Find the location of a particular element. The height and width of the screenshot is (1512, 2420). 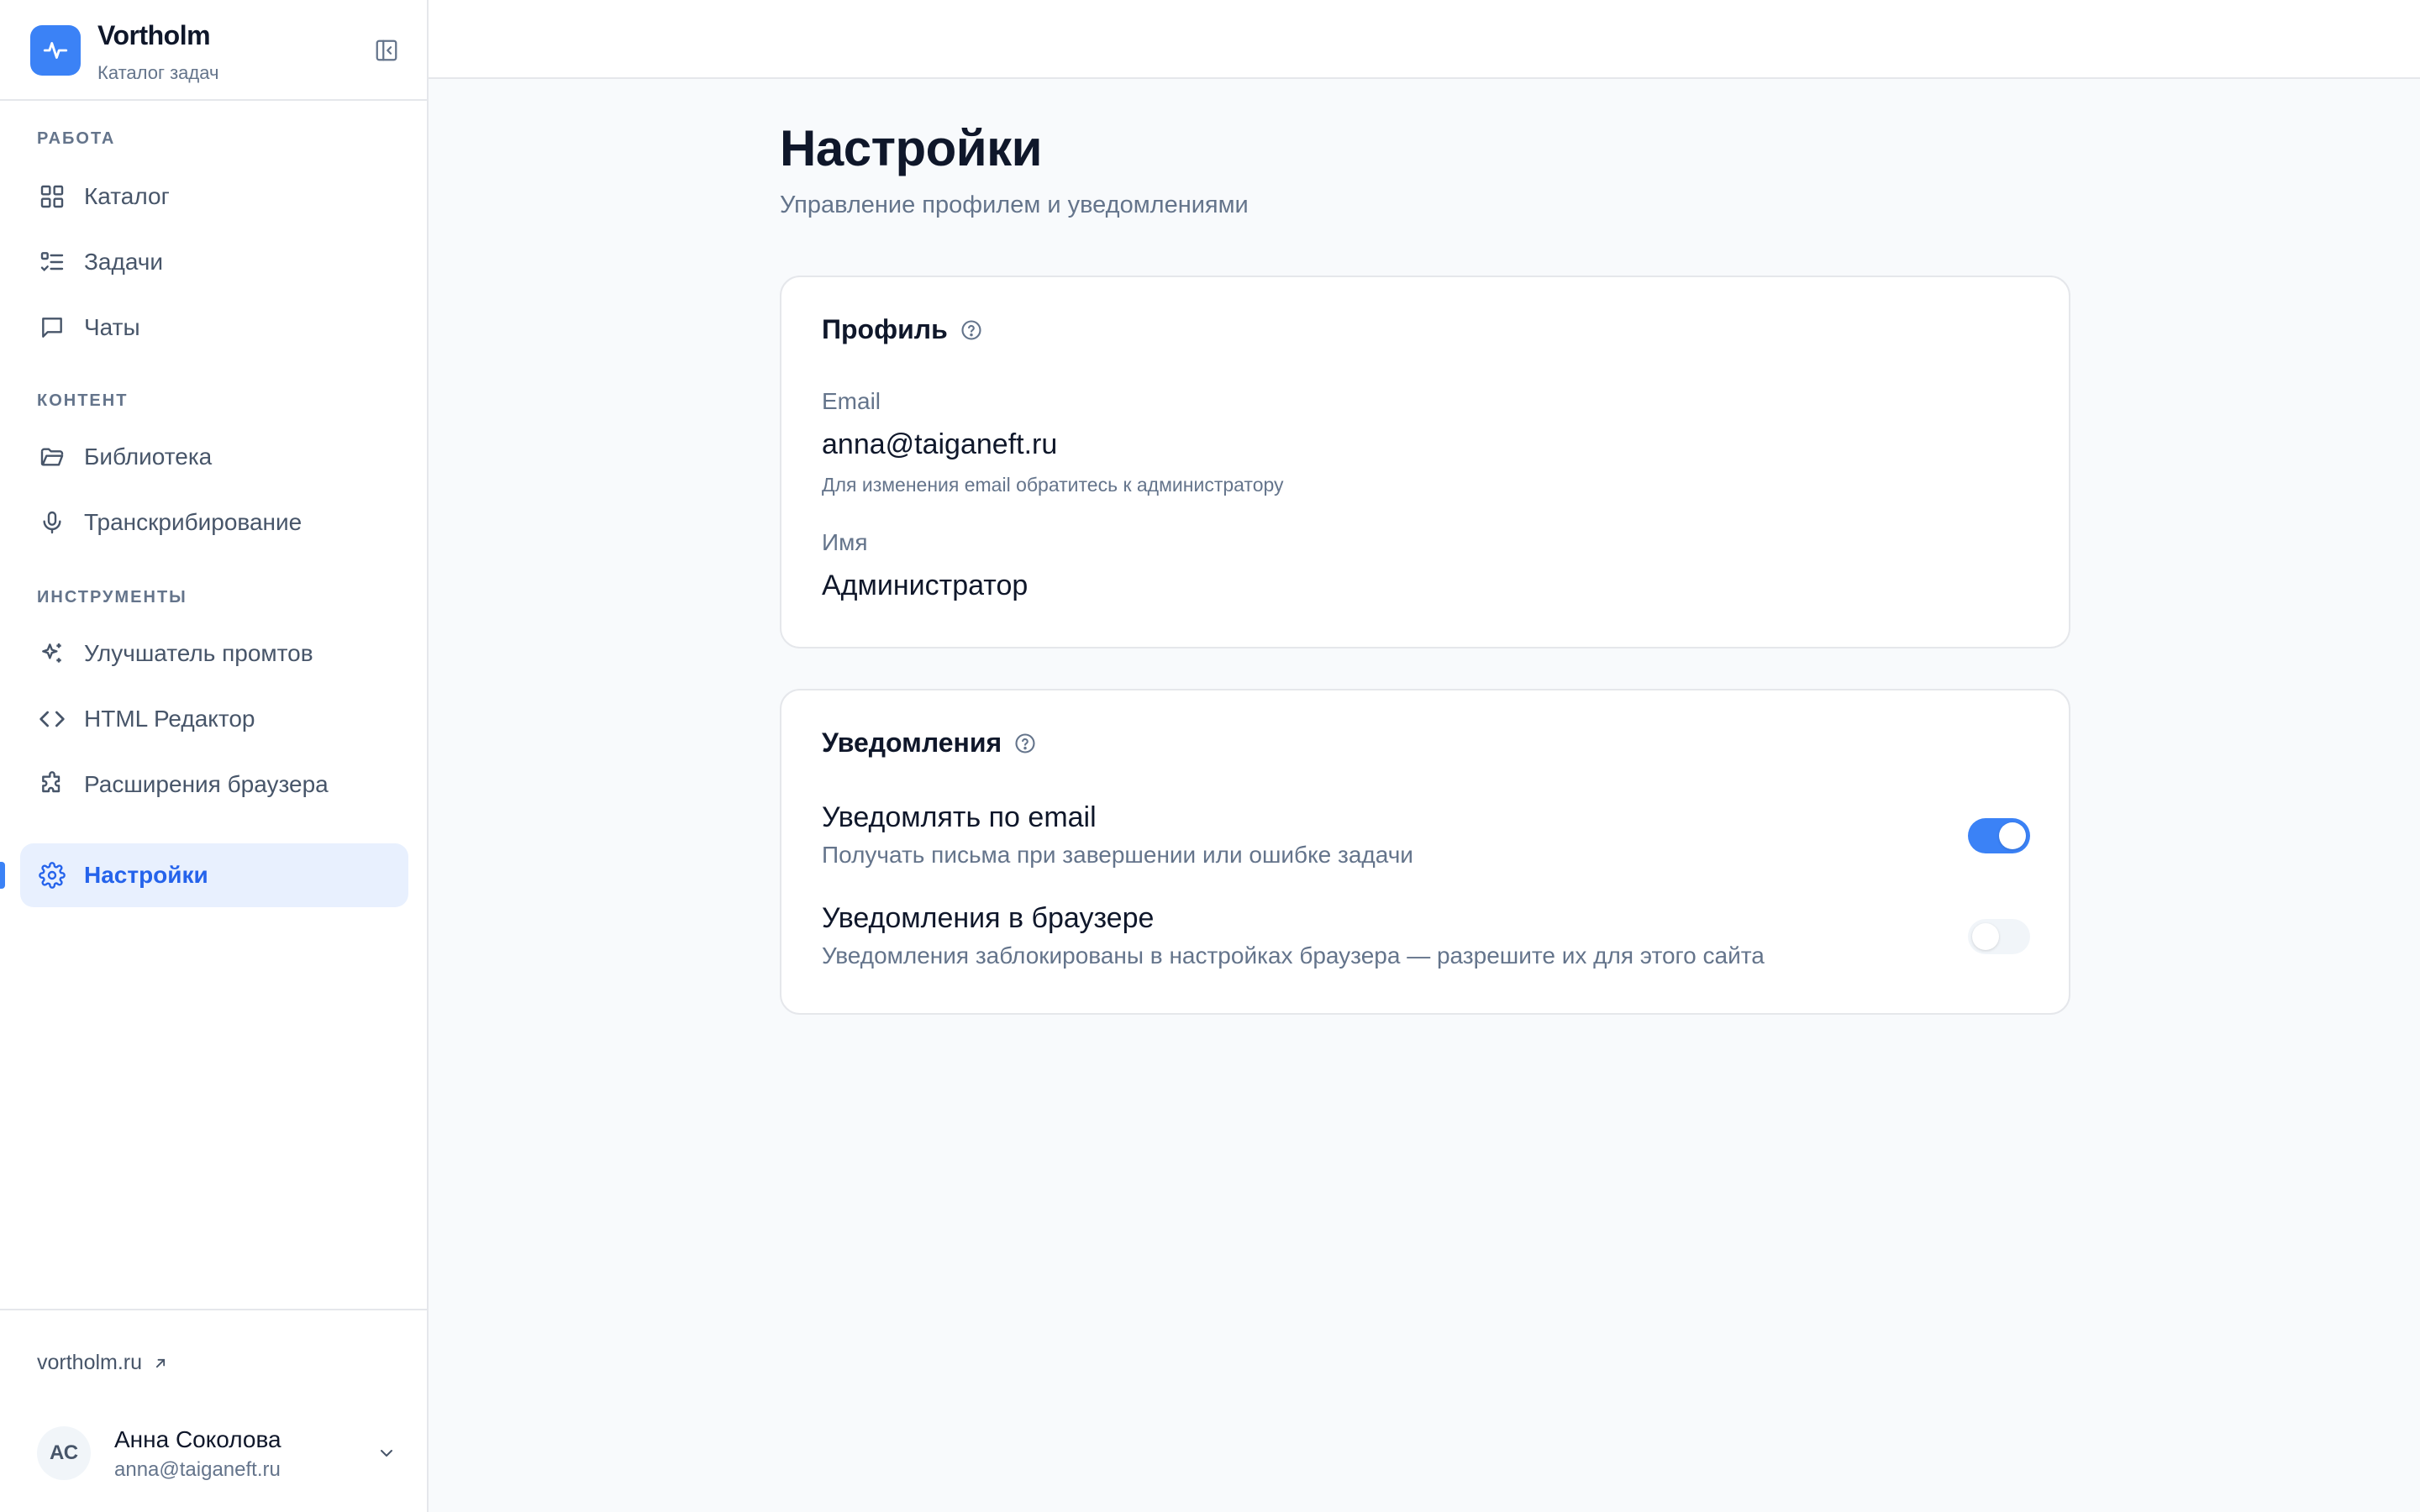

section-title-tools: ИНСТРУМЕНТЫ is located at coordinates (112, 597).